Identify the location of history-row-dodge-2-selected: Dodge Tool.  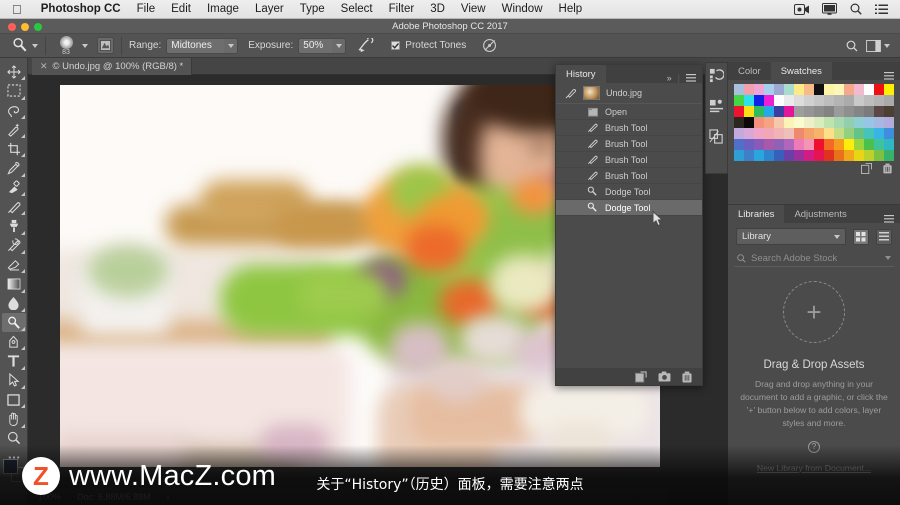
(629, 208).